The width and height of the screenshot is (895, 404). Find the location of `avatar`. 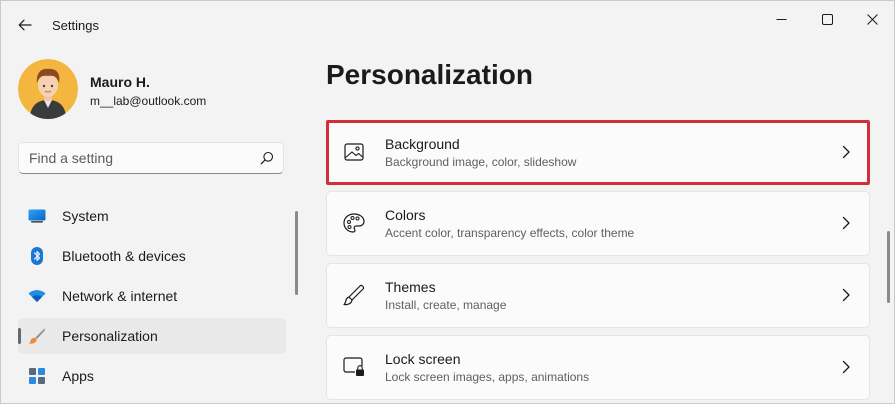

avatar is located at coordinates (48, 89).